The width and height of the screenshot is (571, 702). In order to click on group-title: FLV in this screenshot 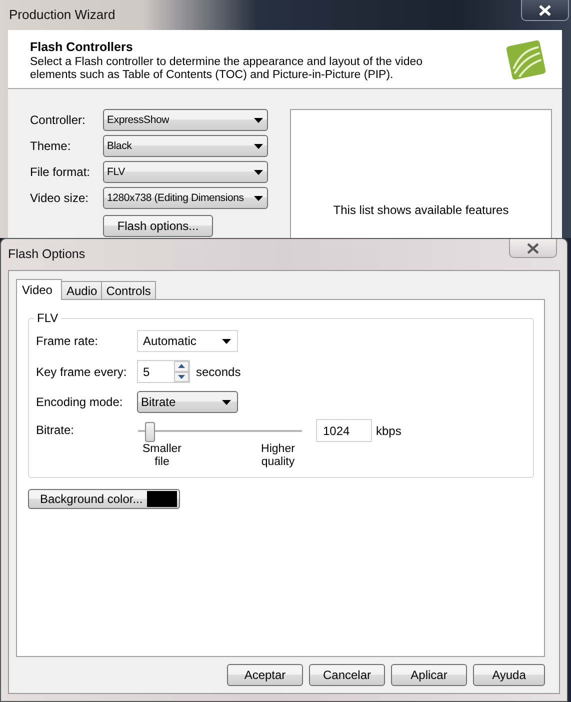, I will do `click(48, 318)`.